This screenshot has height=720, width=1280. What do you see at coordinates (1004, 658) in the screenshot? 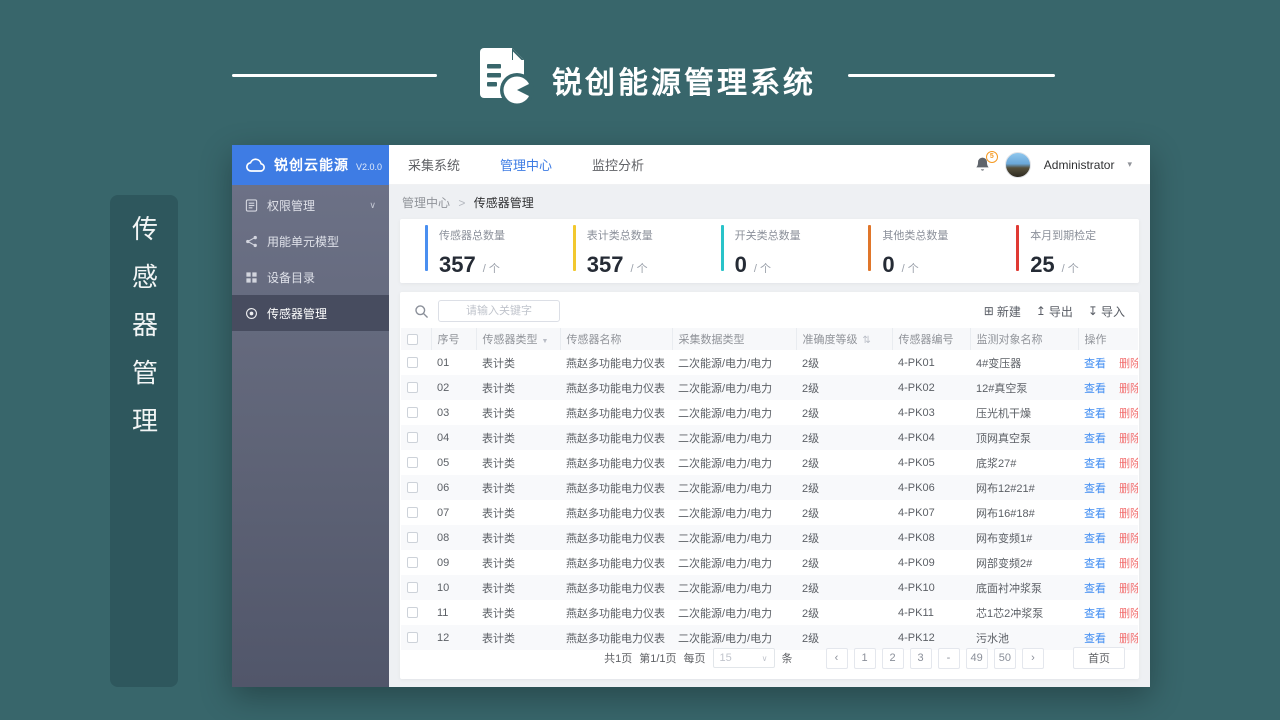
I see `page-button: 50` at bounding box center [1004, 658].